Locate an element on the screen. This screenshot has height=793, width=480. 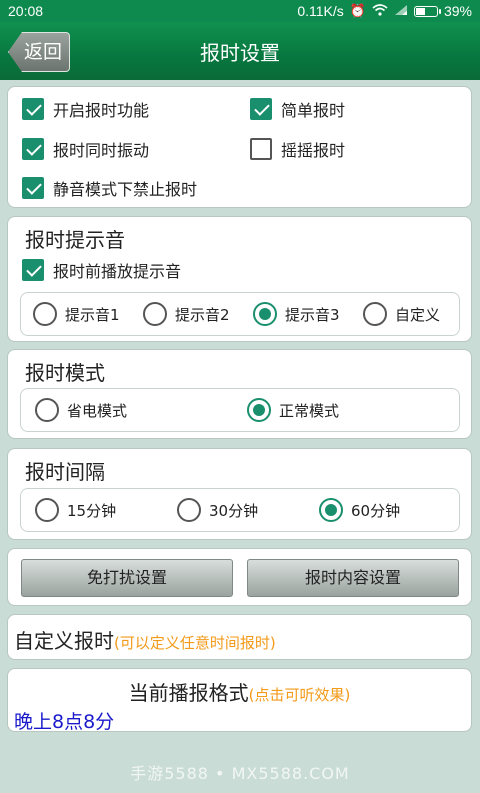
mode-radio-group: 省电模式 正常模式 is located at coordinates (240, 410).